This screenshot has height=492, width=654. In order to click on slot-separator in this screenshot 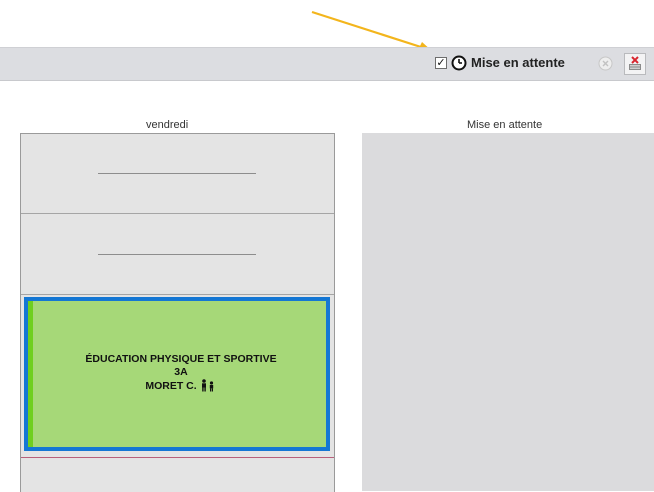, I will do `click(177, 457)`.